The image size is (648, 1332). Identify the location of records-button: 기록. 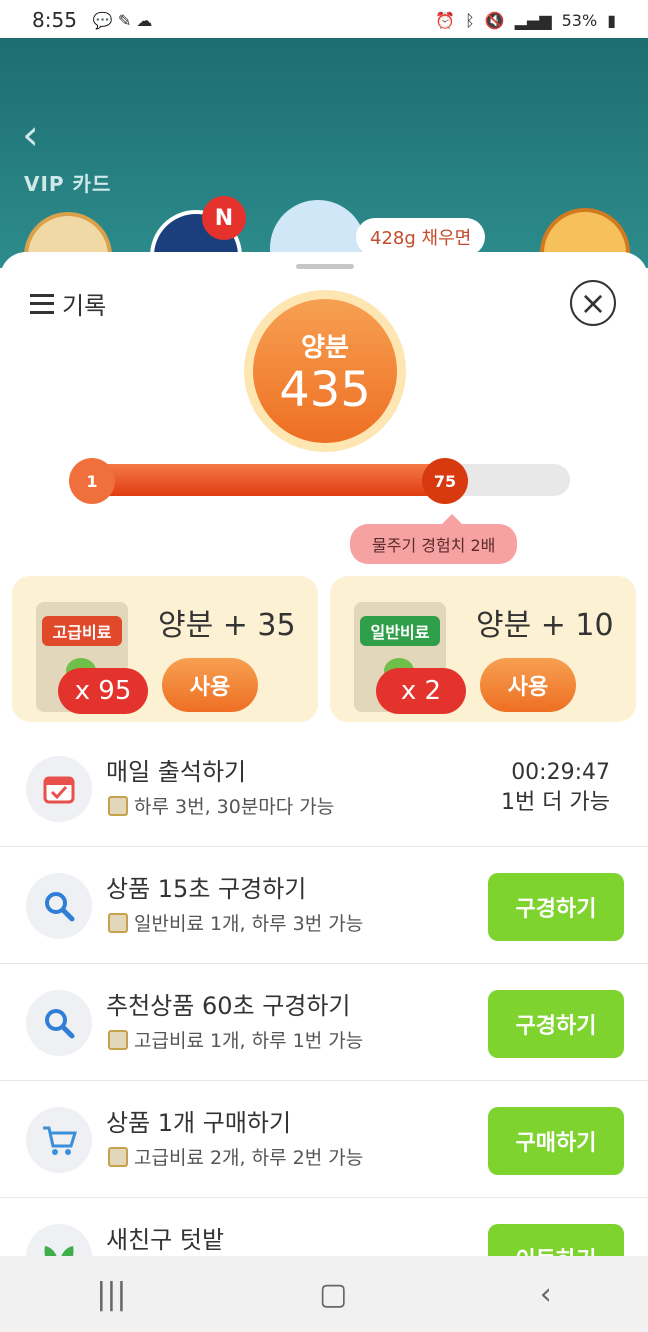
(68, 303).